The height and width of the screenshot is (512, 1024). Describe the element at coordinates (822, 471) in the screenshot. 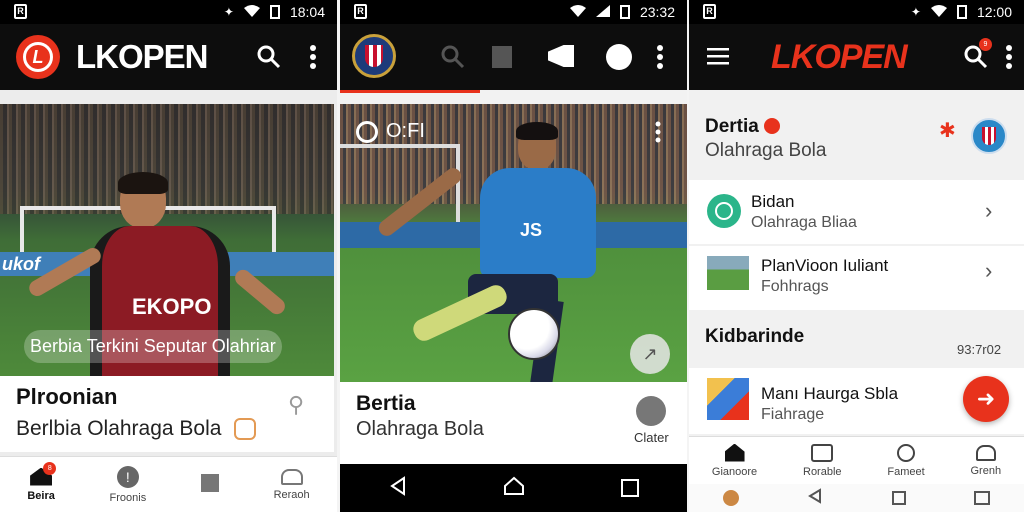

I see `nav-scores-label: Rorable` at that location.